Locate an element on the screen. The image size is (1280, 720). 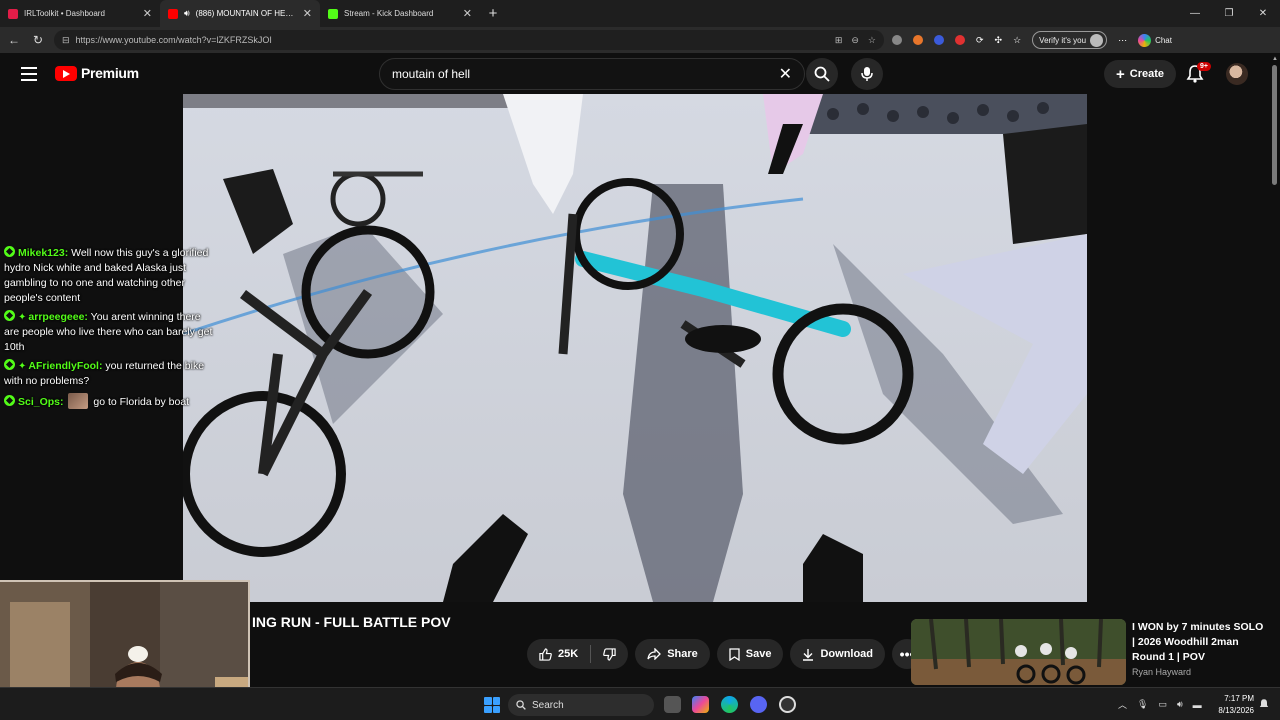
task-view-icon is located at coordinates (672, 704).